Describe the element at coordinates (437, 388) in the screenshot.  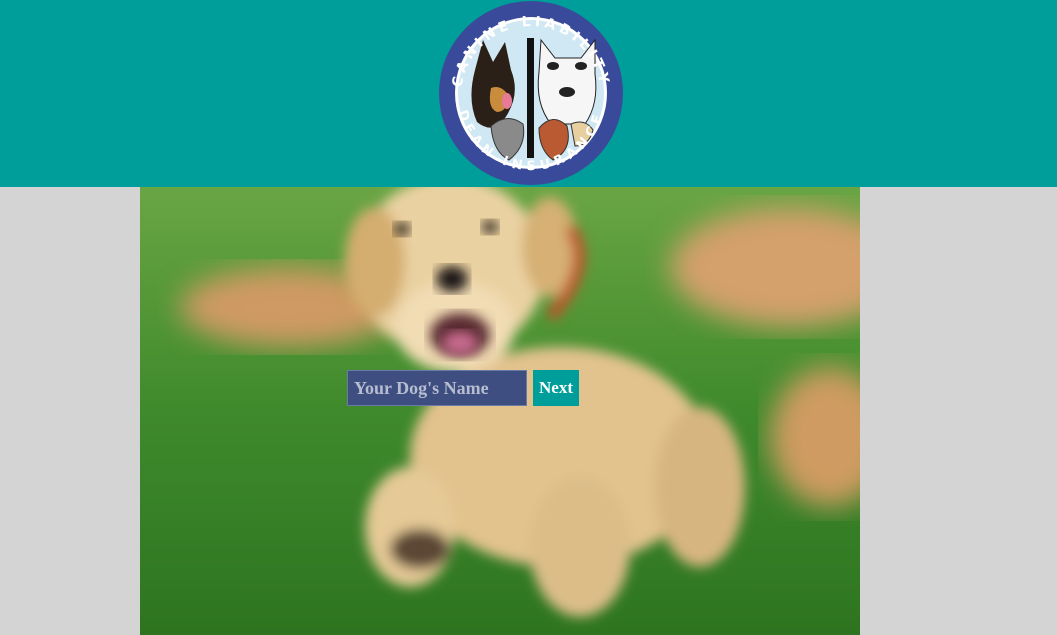
I see `dog-name-input` at that location.